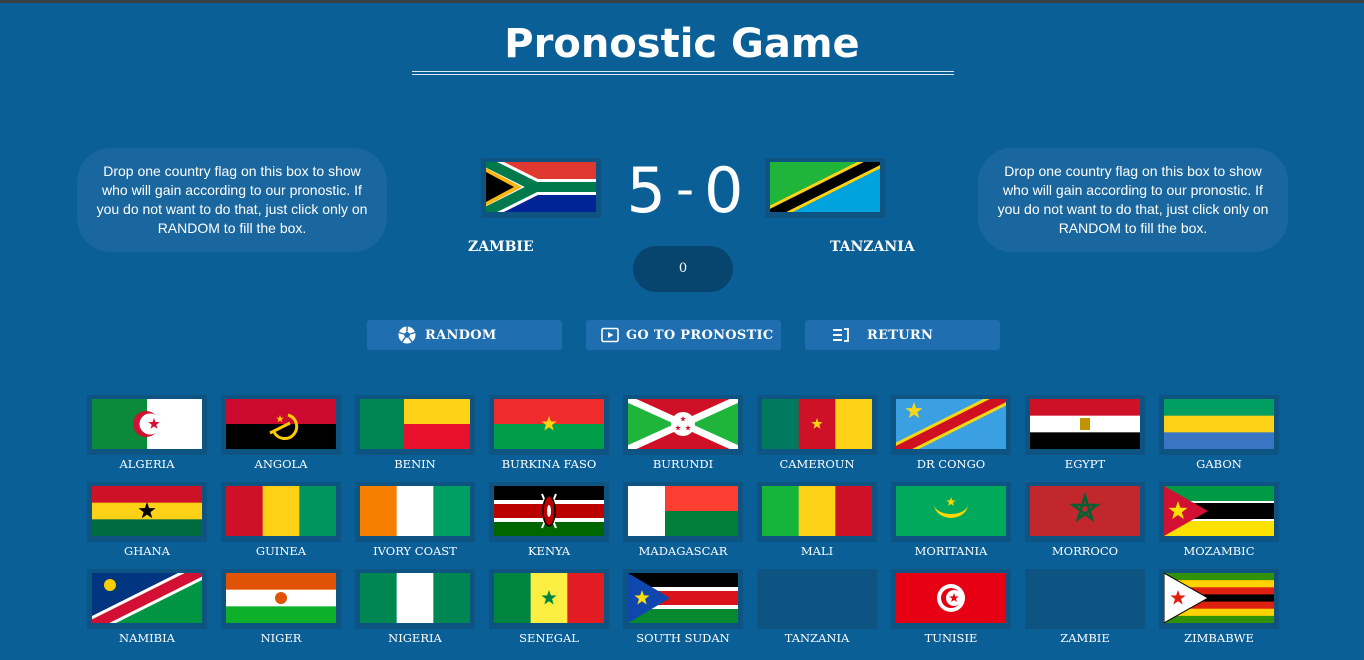 The image size is (1364, 660). What do you see at coordinates (683, 269) in the screenshot?
I see `pronostic-counter: 0` at bounding box center [683, 269].